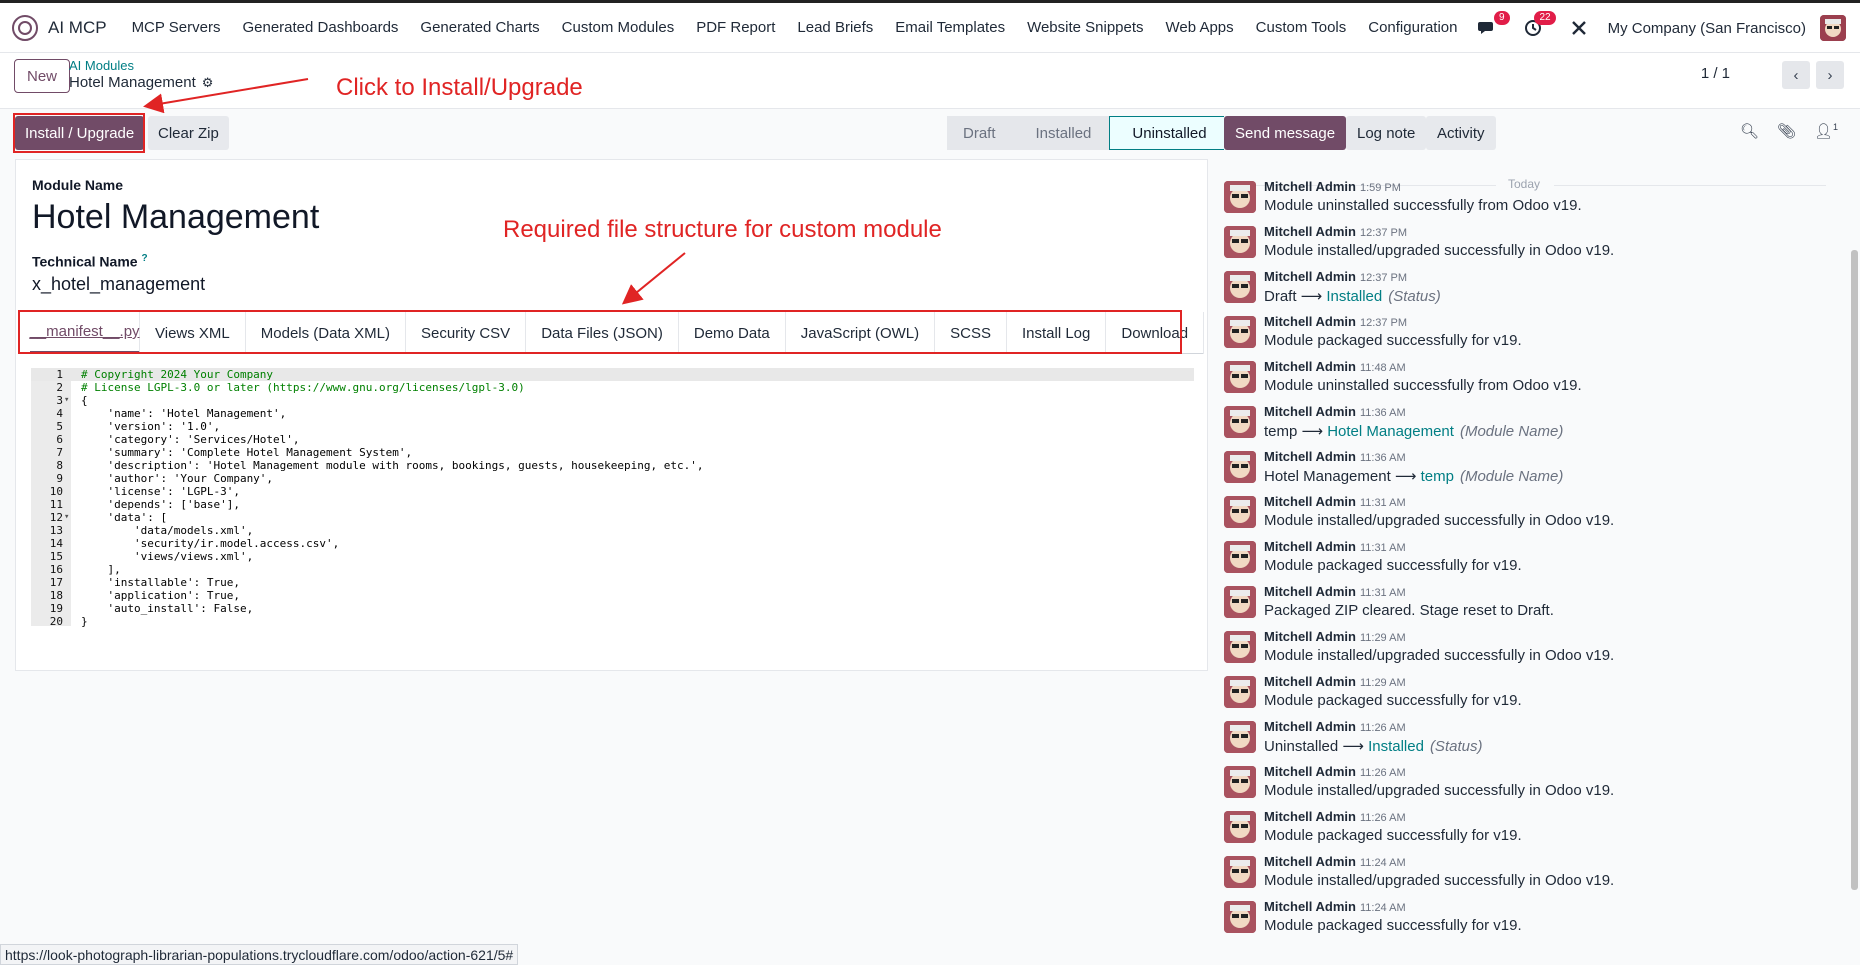 The width and height of the screenshot is (1860, 965). What do you see at coordinates (612, 439) in the screenshot?
I see `code-line: 6 'category': 'Services/Hotel',` at bounding box center [612, 439].